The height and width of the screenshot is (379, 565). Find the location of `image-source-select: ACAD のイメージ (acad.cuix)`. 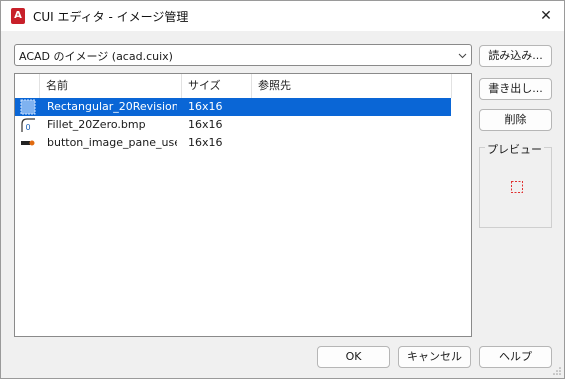

image-source-select: ACAD のイメージ (acad.cuix) is located at coordinates (243, 55).